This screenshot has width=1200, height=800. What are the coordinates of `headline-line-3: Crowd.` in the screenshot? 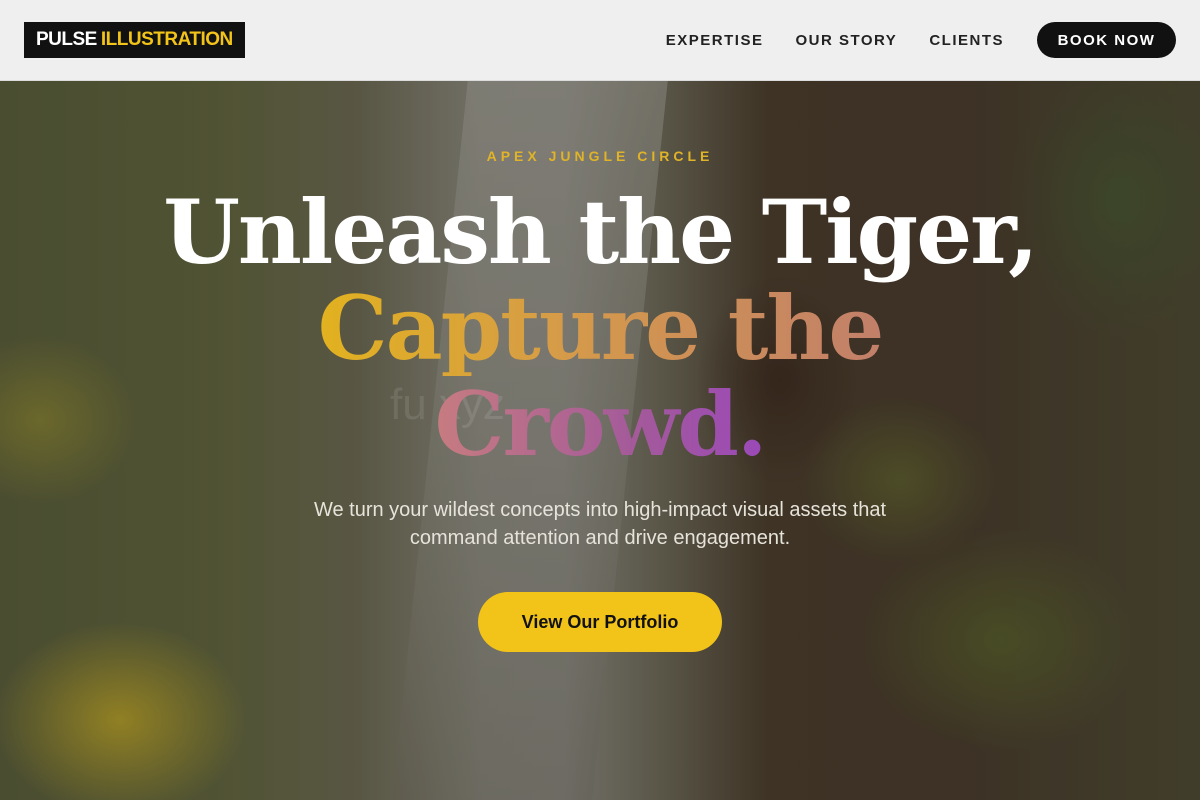 It's located at (600, 424).